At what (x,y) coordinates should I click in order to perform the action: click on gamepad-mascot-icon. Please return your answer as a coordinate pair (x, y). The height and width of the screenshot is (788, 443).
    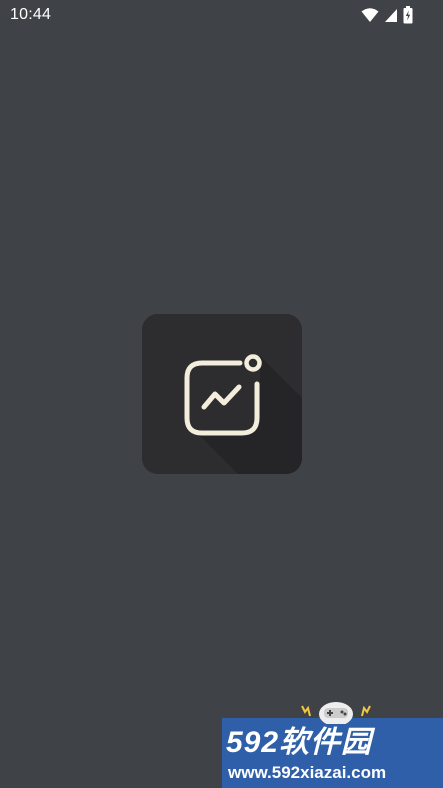
    Looking at the image, I should click on (336, 713).